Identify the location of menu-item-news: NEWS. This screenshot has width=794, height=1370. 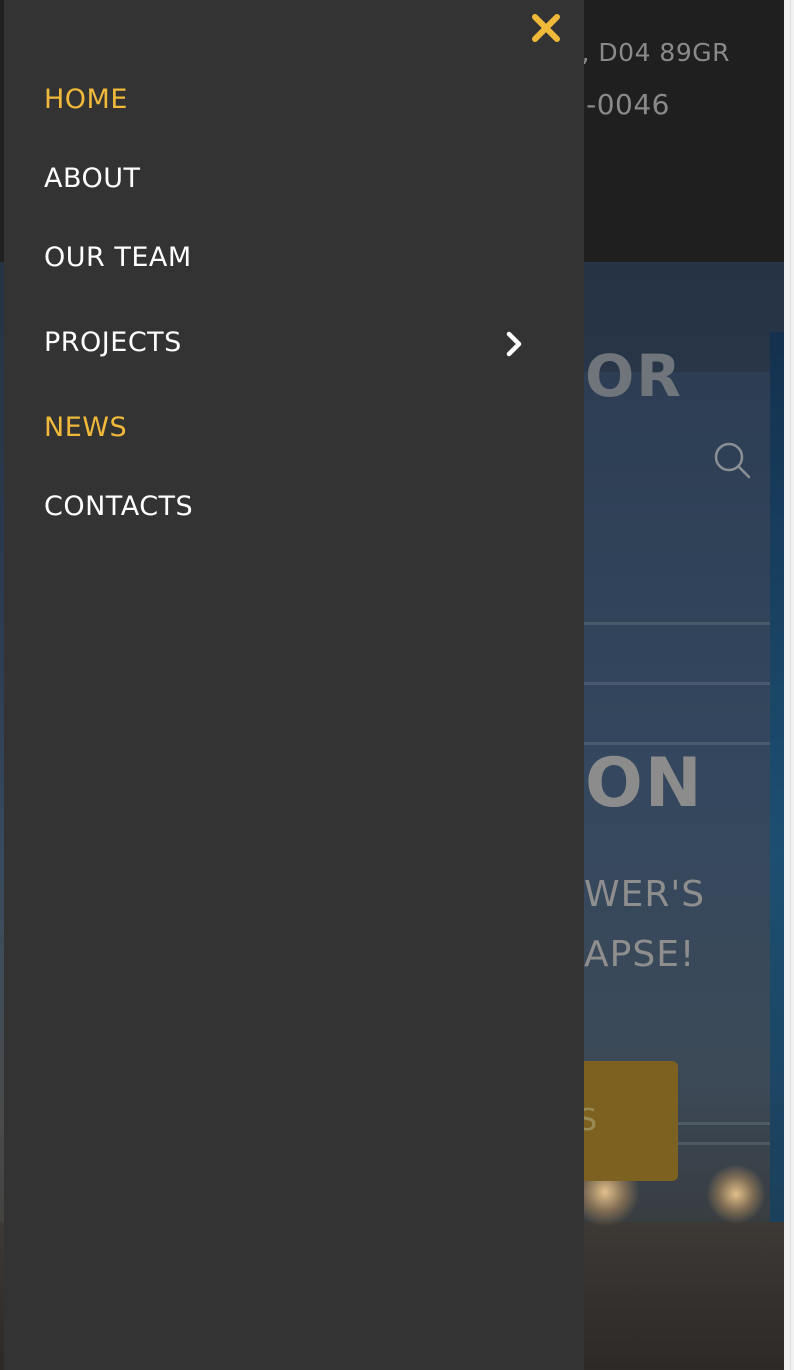
(85, 427).